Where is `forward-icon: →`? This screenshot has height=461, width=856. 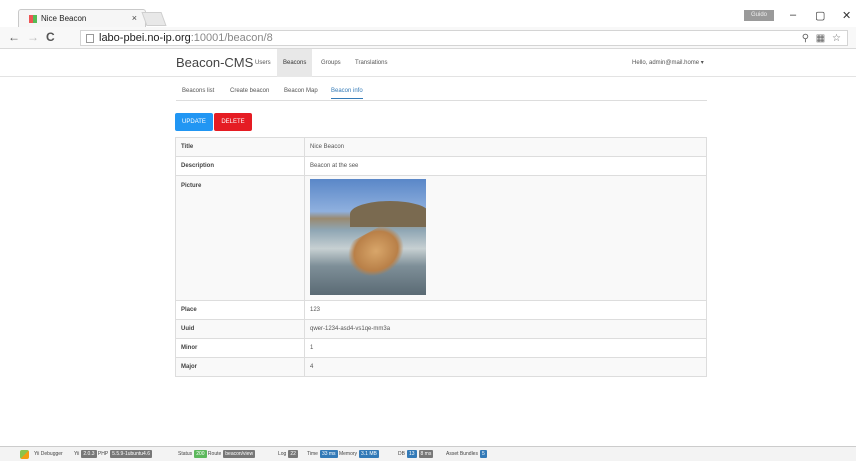 forward-icon: → is located at coordinates (33, 37).